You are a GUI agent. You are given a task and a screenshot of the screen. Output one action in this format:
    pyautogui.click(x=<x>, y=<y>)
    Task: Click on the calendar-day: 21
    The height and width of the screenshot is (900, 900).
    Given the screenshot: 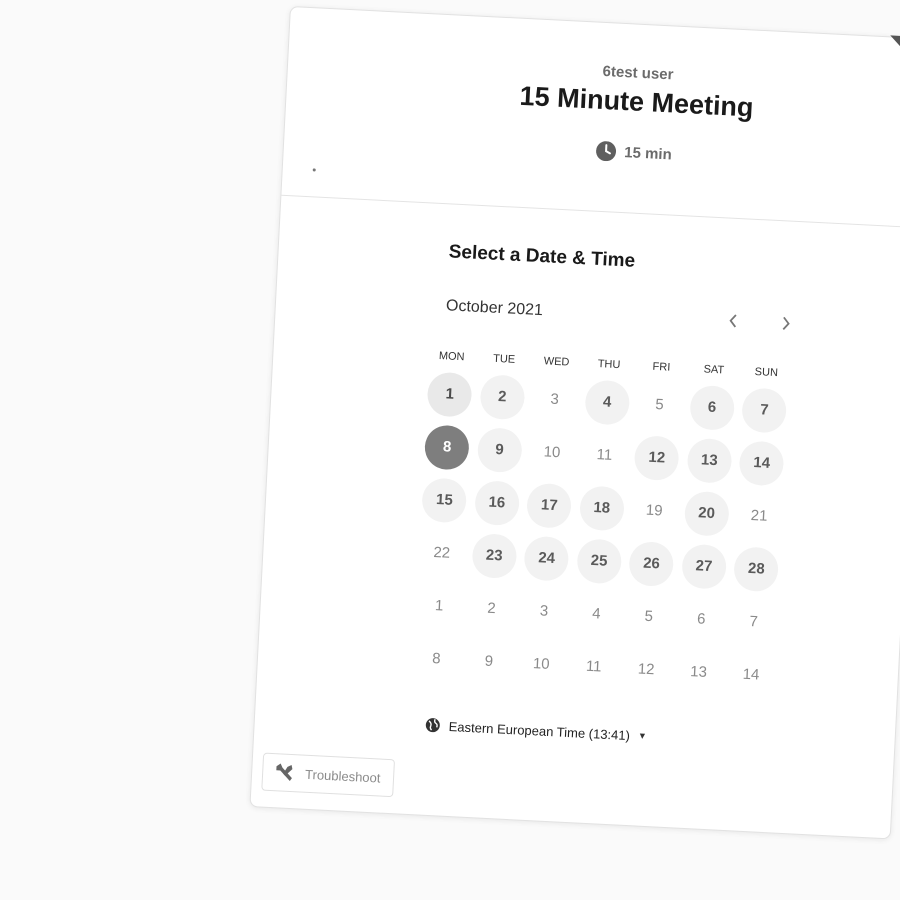 What is the action you would take?
    pyautogui.click(x=758, y=516)
    